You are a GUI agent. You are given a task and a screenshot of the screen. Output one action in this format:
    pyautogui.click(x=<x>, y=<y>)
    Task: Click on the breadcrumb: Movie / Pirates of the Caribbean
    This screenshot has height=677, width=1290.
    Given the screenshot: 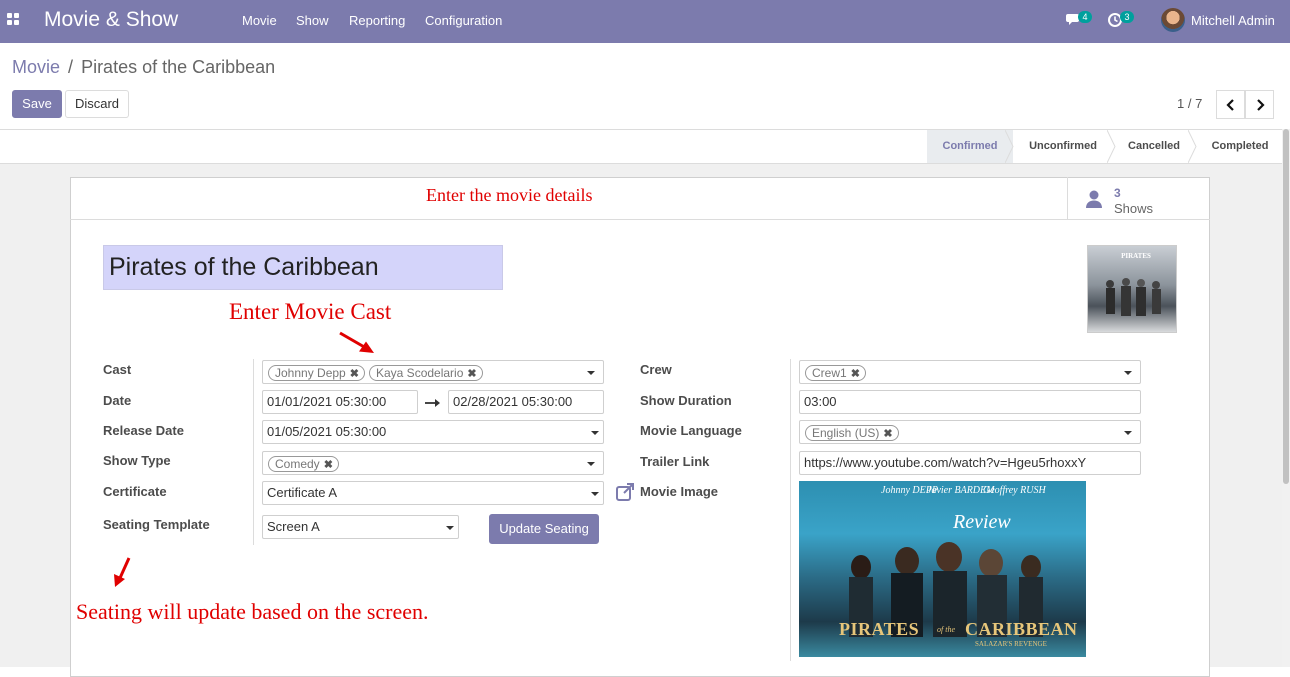 What is the action you would take?
    pyautogui.click(x=143, y=67)
    